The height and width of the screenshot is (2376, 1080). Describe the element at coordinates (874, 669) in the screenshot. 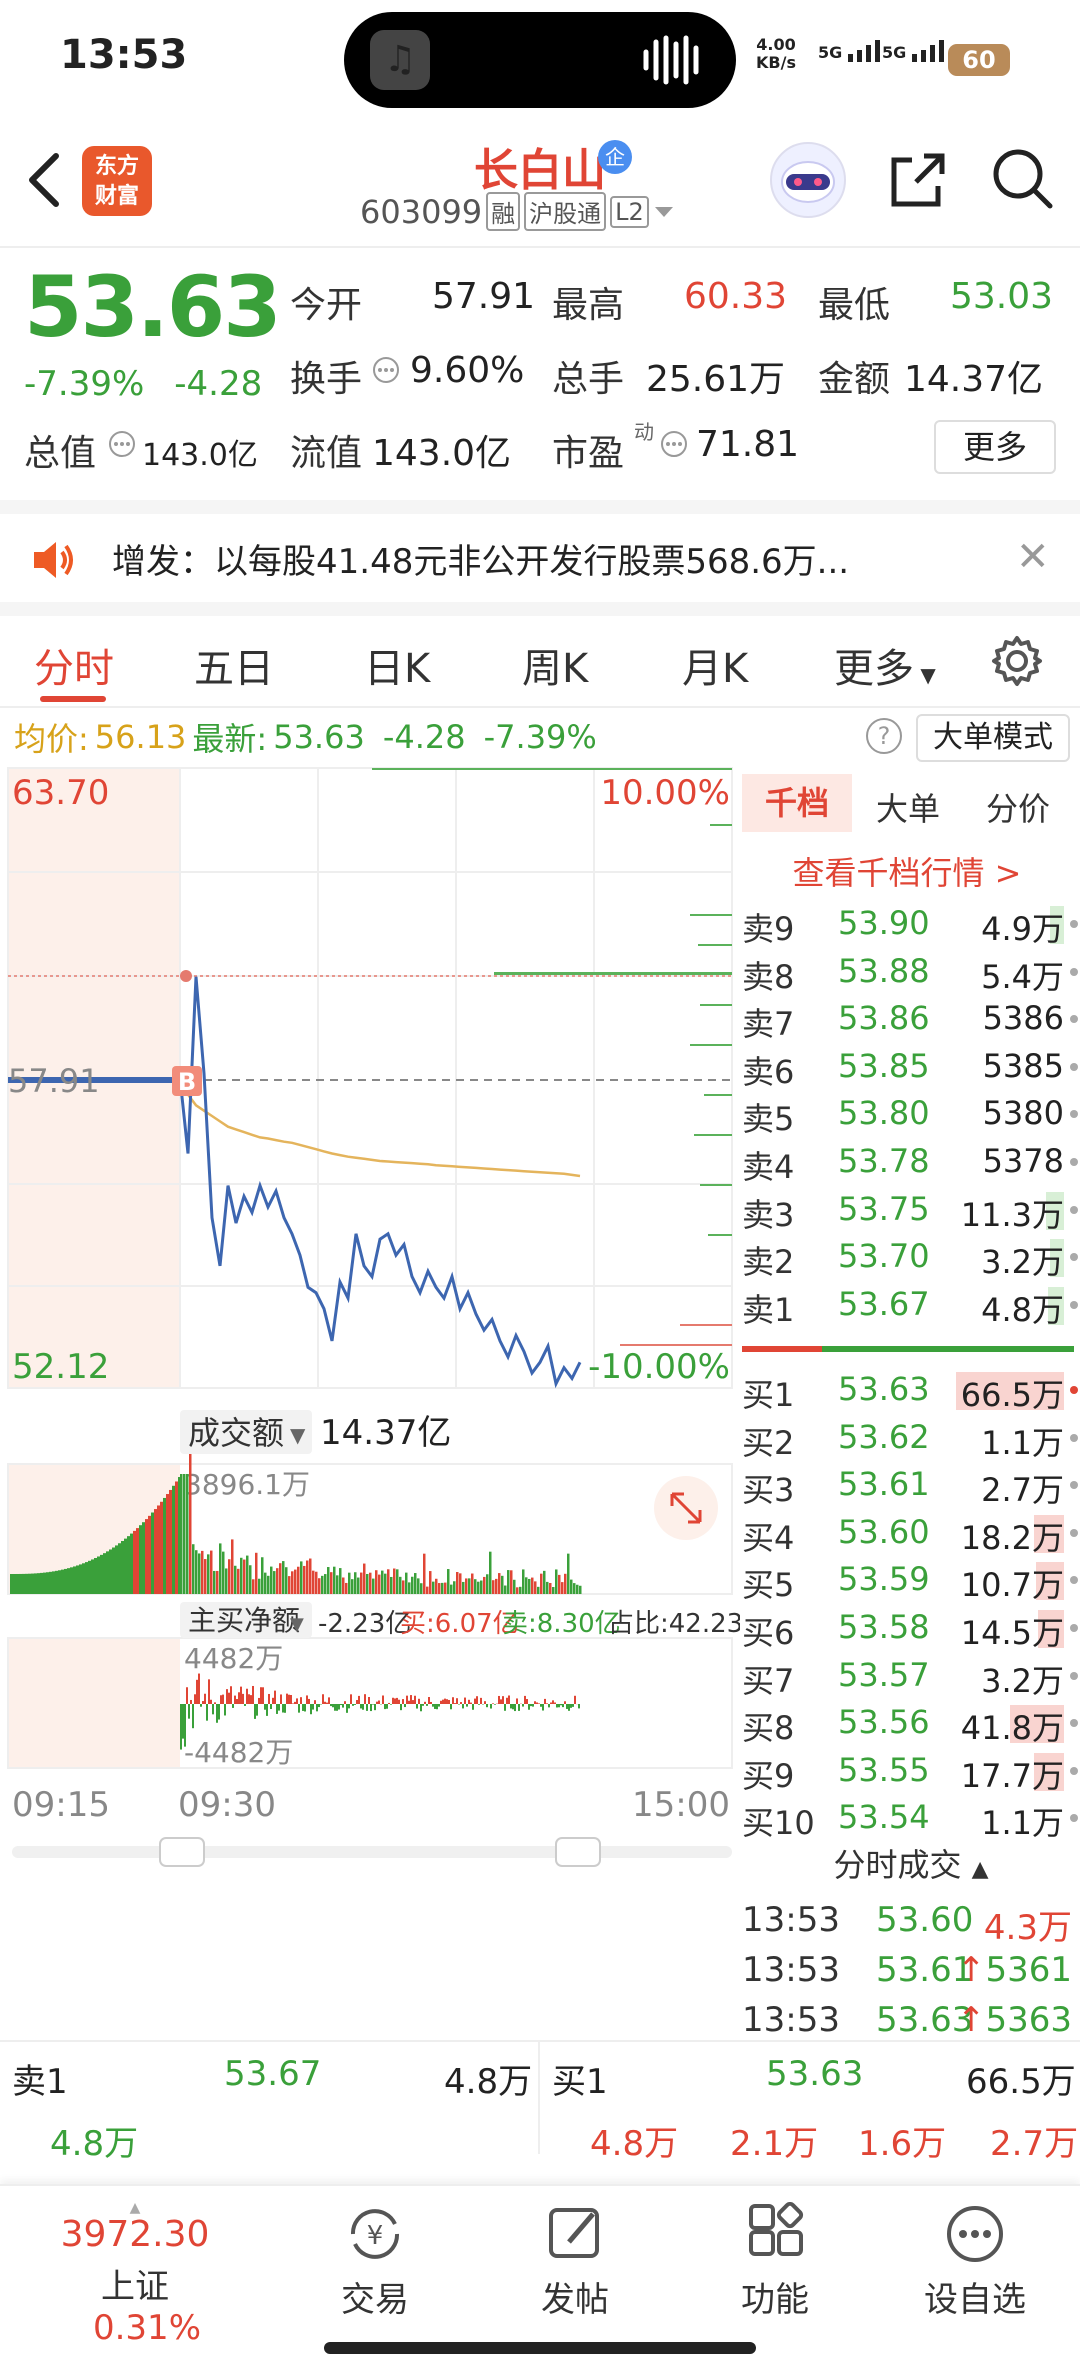

I see `tab-more-label: 更多` at that location.